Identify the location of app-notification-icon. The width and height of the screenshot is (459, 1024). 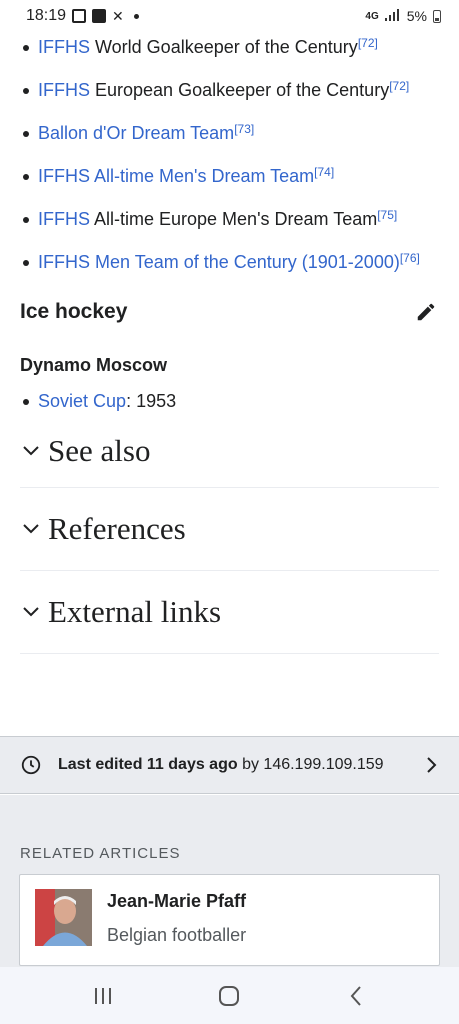
(99, 16).